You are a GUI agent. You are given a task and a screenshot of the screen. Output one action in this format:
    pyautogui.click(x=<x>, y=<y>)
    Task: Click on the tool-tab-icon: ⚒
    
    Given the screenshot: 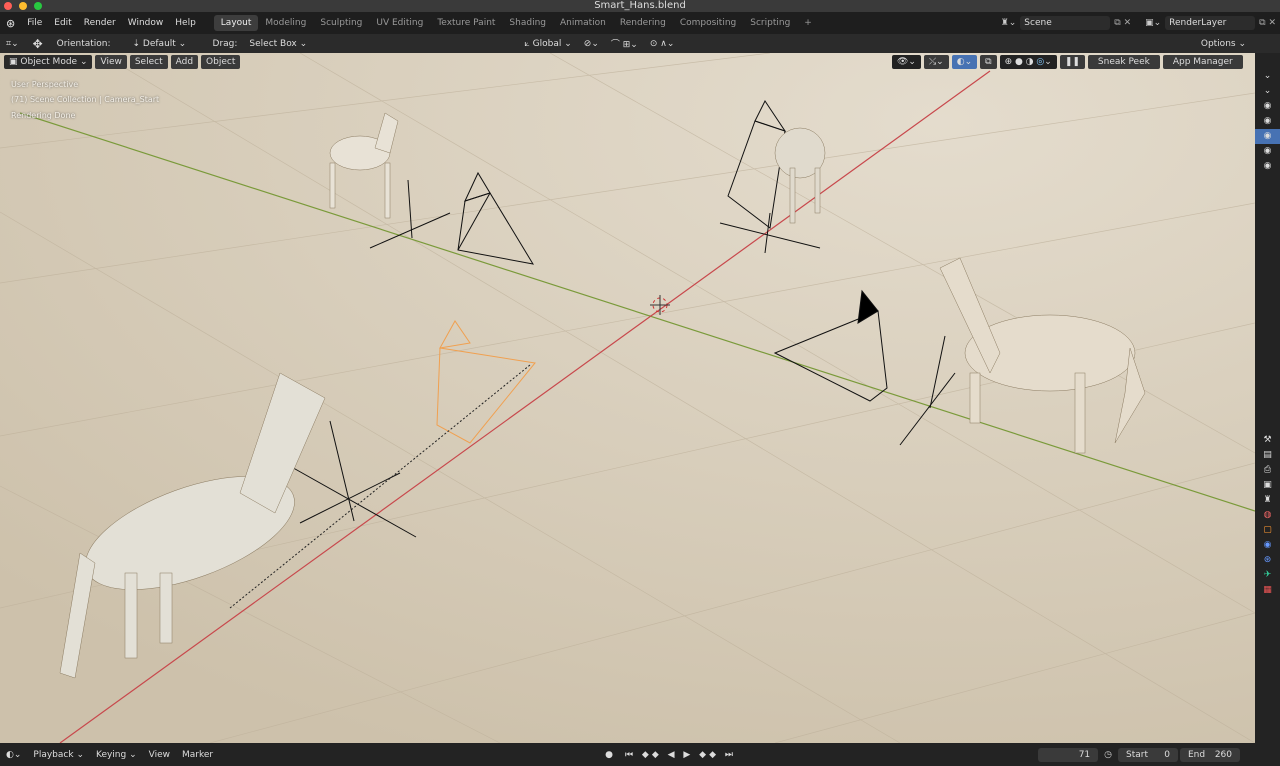 What is the action you would take?
    pyautogui.click(x=1267, y=440)
    